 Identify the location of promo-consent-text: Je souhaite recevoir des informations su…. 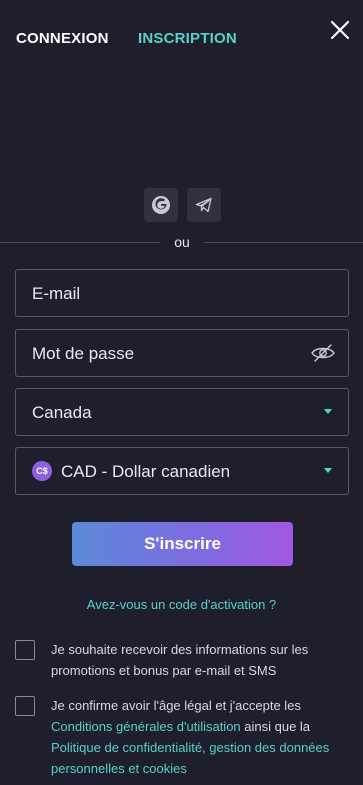
(180, 660).